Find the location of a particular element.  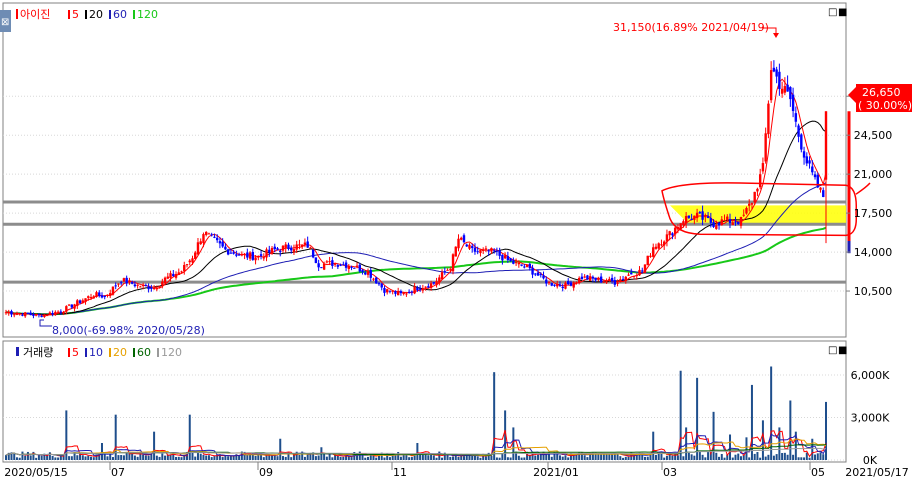

price-tick-label: 14,000 is located at coordinates (873, 252).